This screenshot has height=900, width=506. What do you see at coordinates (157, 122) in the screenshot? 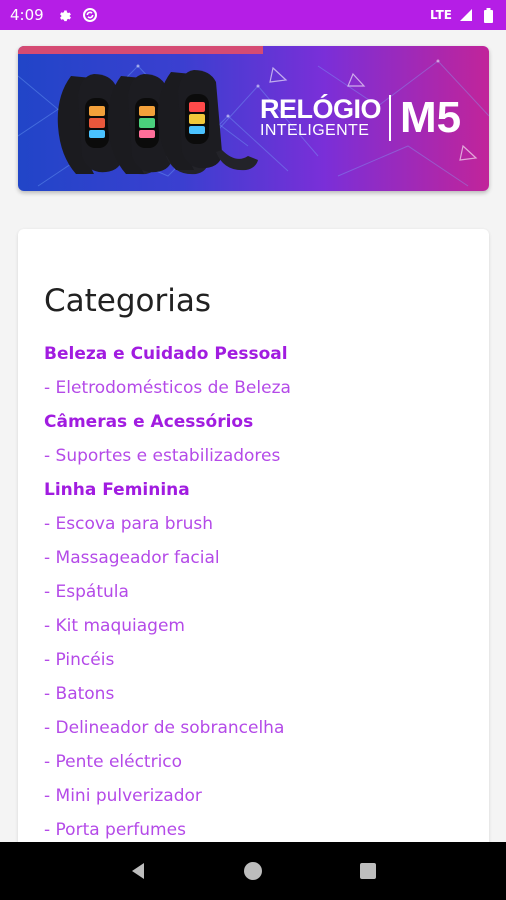
I see `smartwatch-image` at bounding box center [157, 122].